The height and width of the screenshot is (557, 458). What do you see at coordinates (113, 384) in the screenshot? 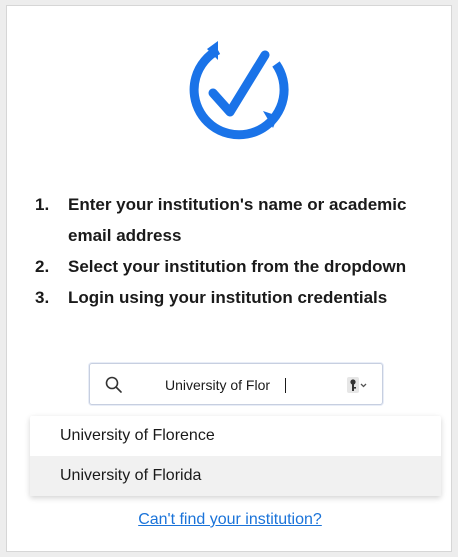
I see `search-icon` at bounding box center [113, 384].